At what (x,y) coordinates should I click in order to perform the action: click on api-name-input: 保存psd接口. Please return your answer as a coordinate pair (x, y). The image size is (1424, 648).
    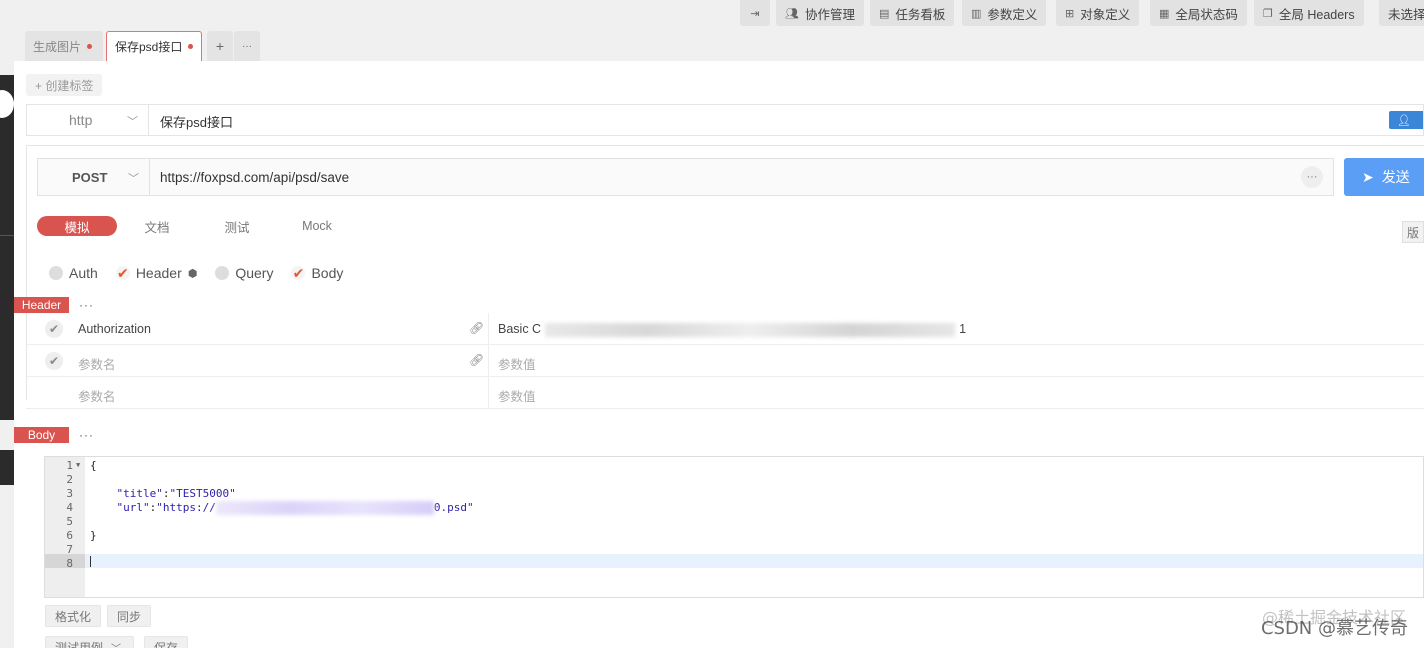
    Looking at the image, I should click on (196, 121).